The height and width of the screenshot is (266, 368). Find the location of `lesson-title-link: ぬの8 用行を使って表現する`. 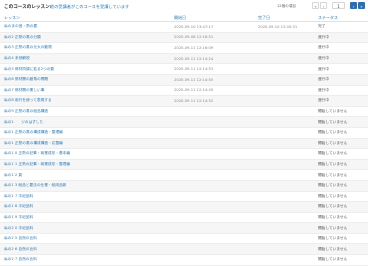

lesson-title-link: ぬの8 用行を使って表現する is located at coordinates (85, 101).